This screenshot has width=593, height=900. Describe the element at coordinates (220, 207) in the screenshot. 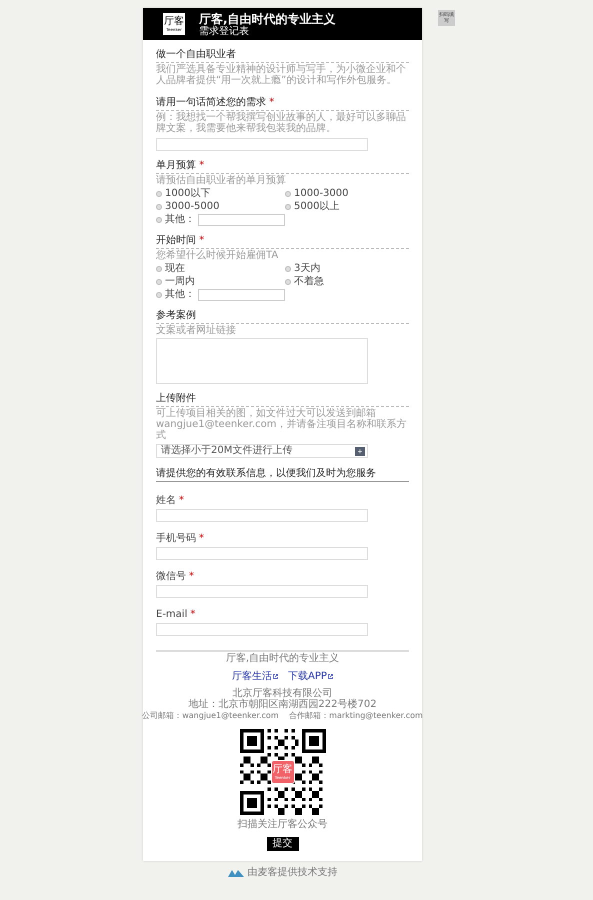

I see `radio-option: 3000-5000` at that location.